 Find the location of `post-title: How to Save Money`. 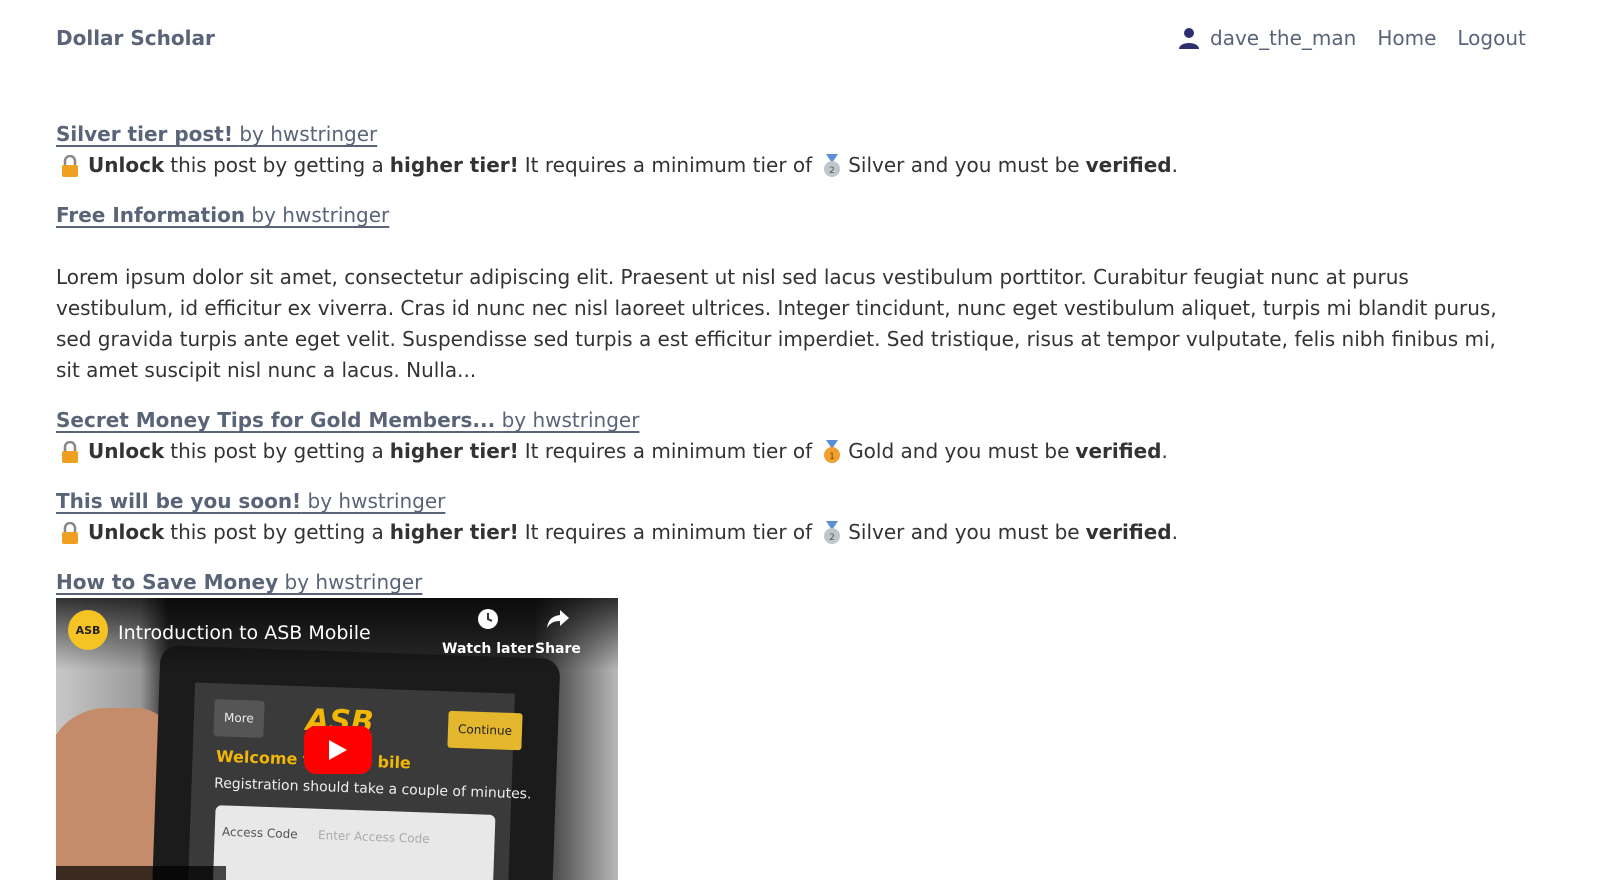

post-title: How to Save Money is located at coordinates (167, 582).